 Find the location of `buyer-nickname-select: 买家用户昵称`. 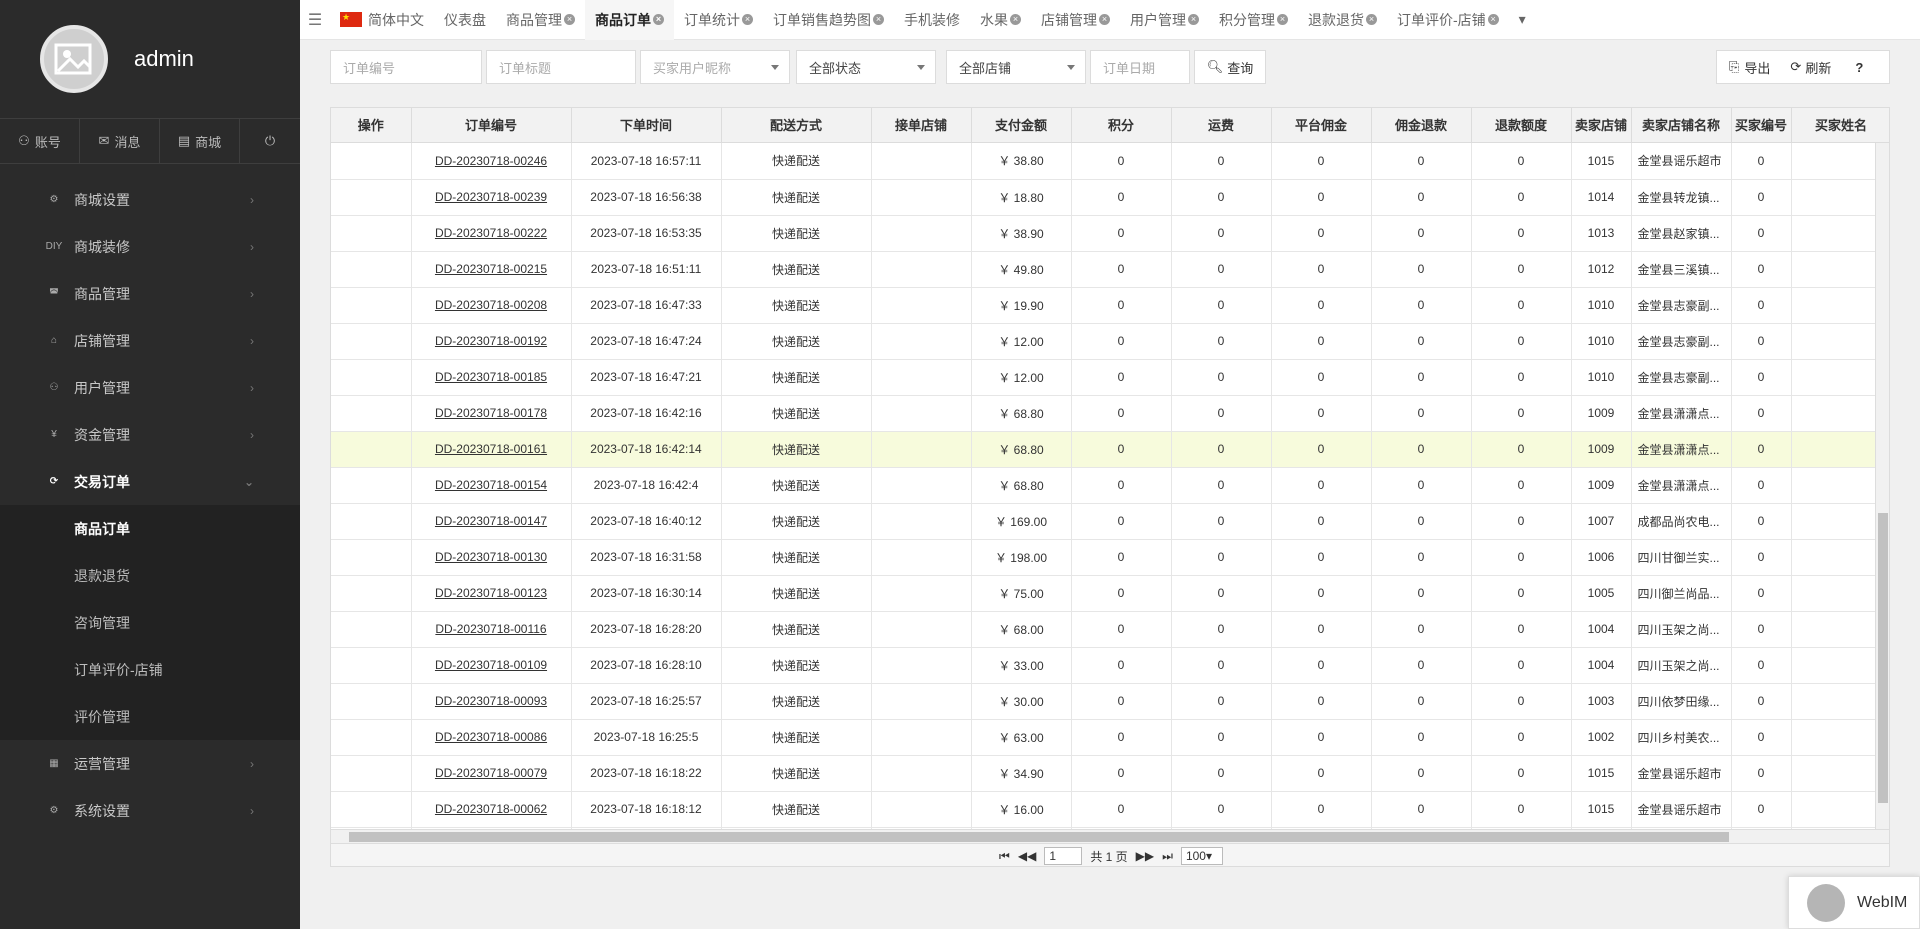

buyer-nickname-select: 买家用户昵称 is located at coordinates (715, 67).